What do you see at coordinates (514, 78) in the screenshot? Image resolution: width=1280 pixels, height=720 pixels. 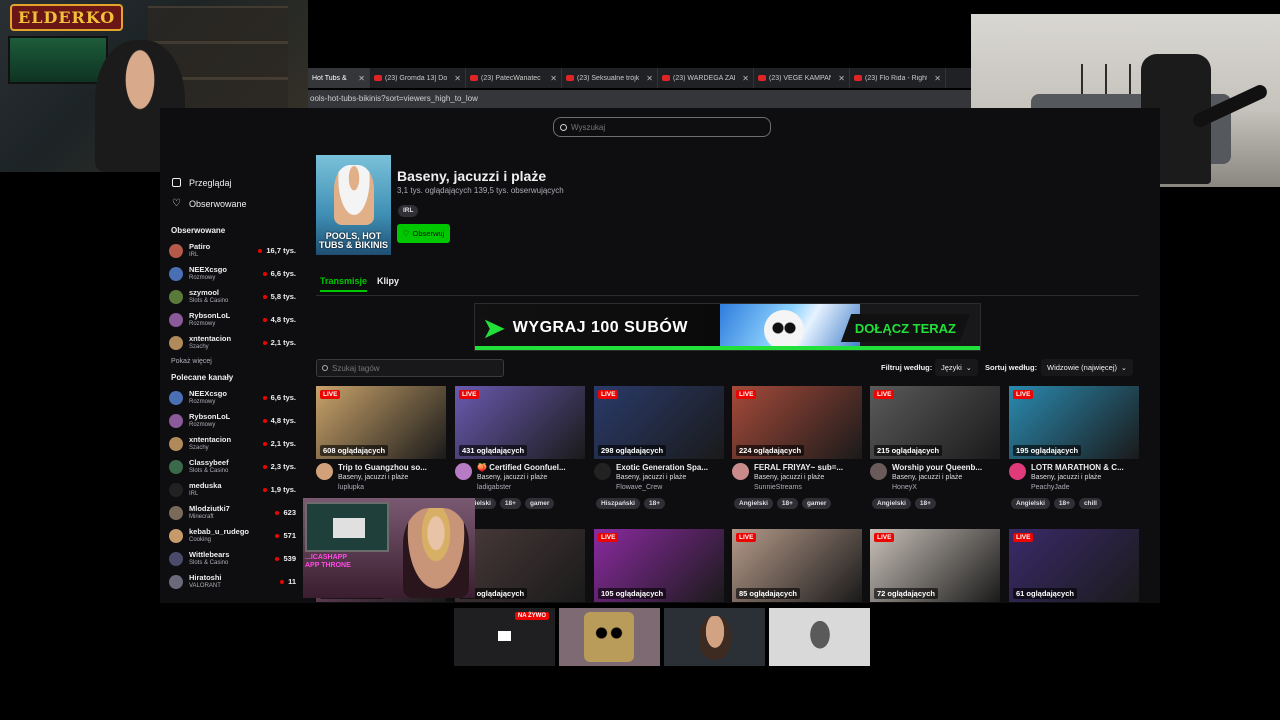 I see `browser-tab: (23) PatecWariatec - ✕` at bounding box center [514, 78].